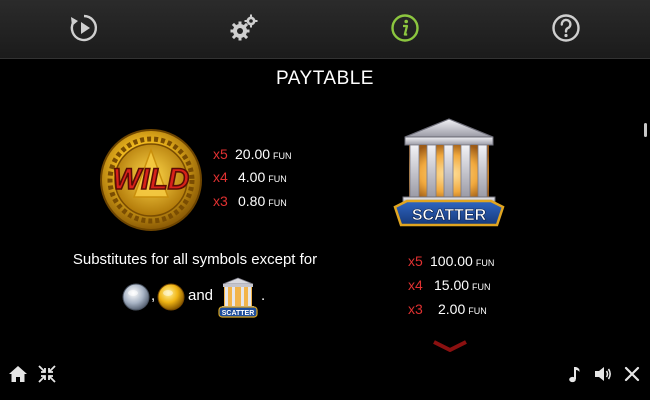 This screenshot has height=400, width=650. I want to click on close-icon, so click(632, 374).